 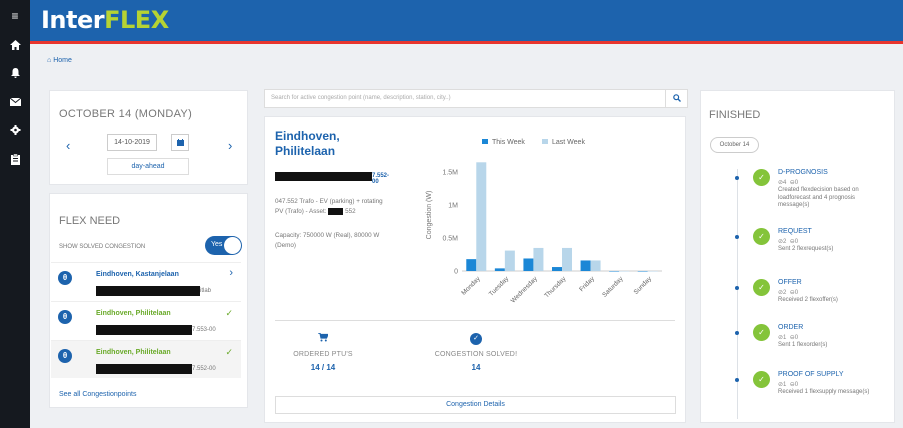 I want to click on search-icon, so click(x=676, y=98).